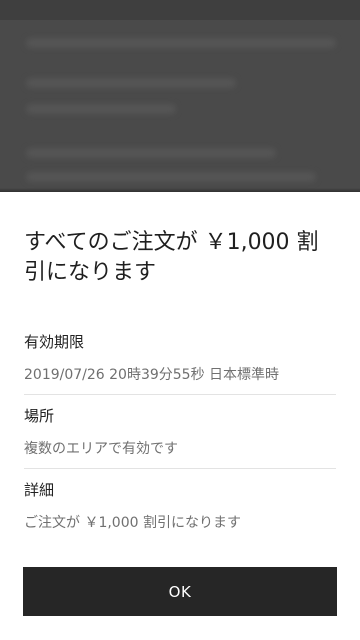 The height and width of the screenshot is (640, 360). Describe the element at coordinates (152, 375) in the screenshot. I see `expiry-value: 2019/07/26 20時39分55秒 日本標準時` at that location.